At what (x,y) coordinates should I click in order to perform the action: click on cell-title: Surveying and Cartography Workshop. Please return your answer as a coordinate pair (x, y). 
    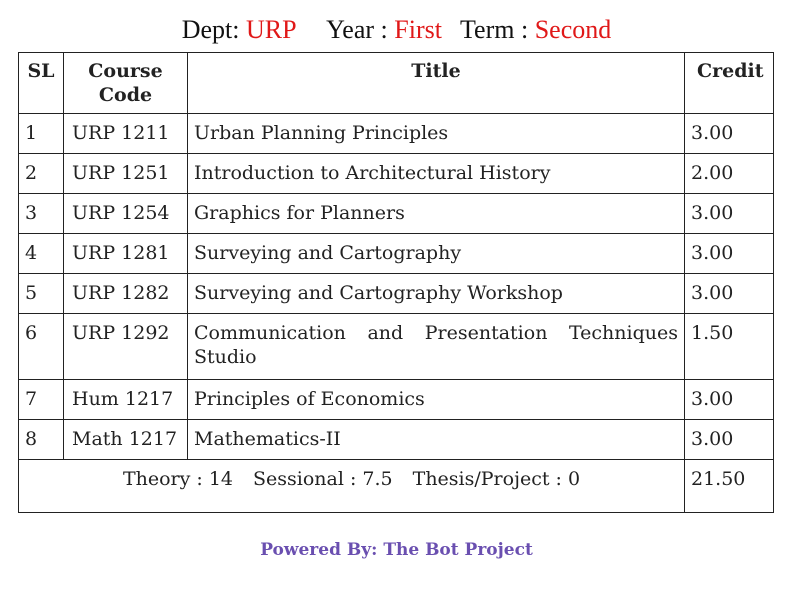
    Looking at the image, I should click on (436, 293).